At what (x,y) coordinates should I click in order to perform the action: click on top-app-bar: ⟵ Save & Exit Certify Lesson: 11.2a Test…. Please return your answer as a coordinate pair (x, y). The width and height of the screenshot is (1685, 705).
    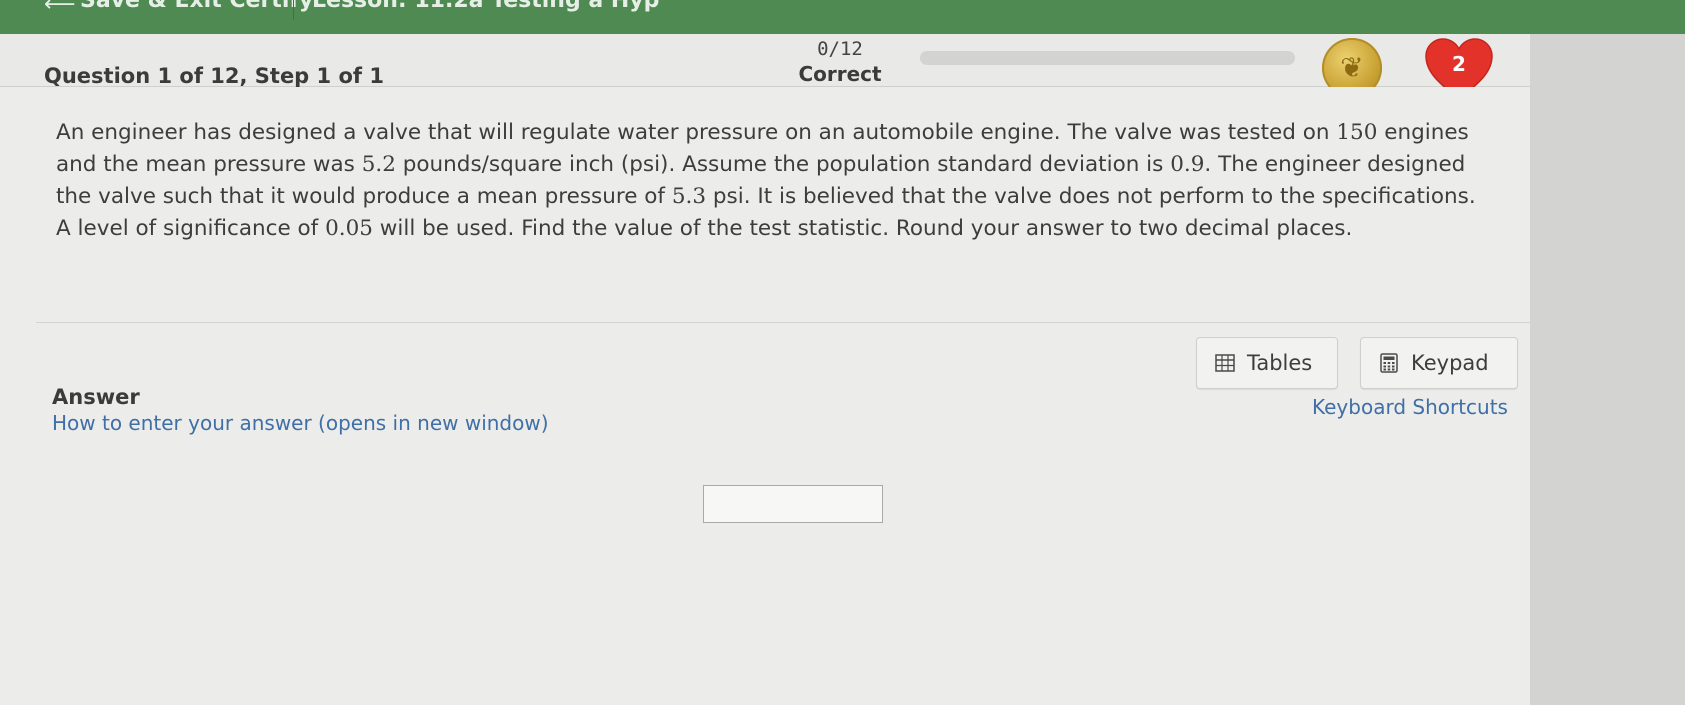
    Looking at the image, I should click on (842, 17).